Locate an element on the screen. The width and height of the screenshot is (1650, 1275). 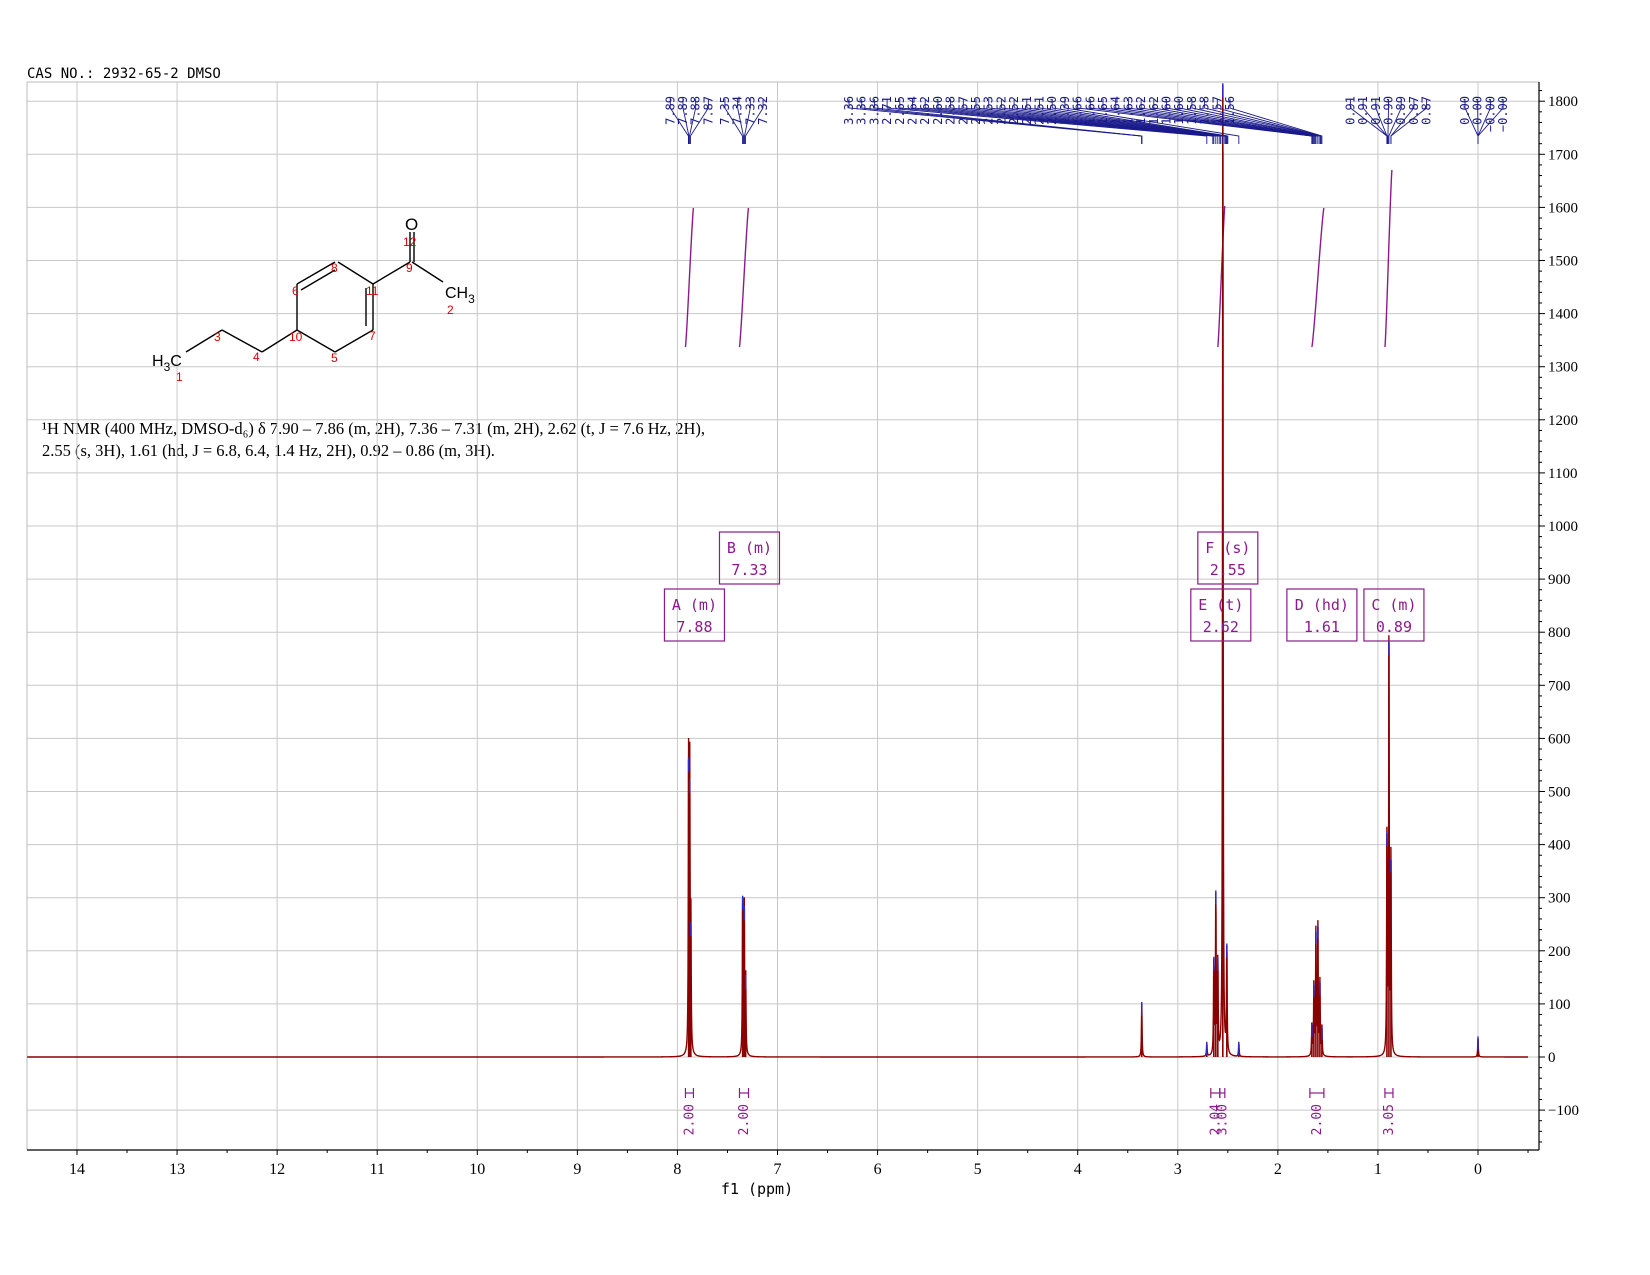
y-tick-label: 1000 is located at coordinates (1563, 527).